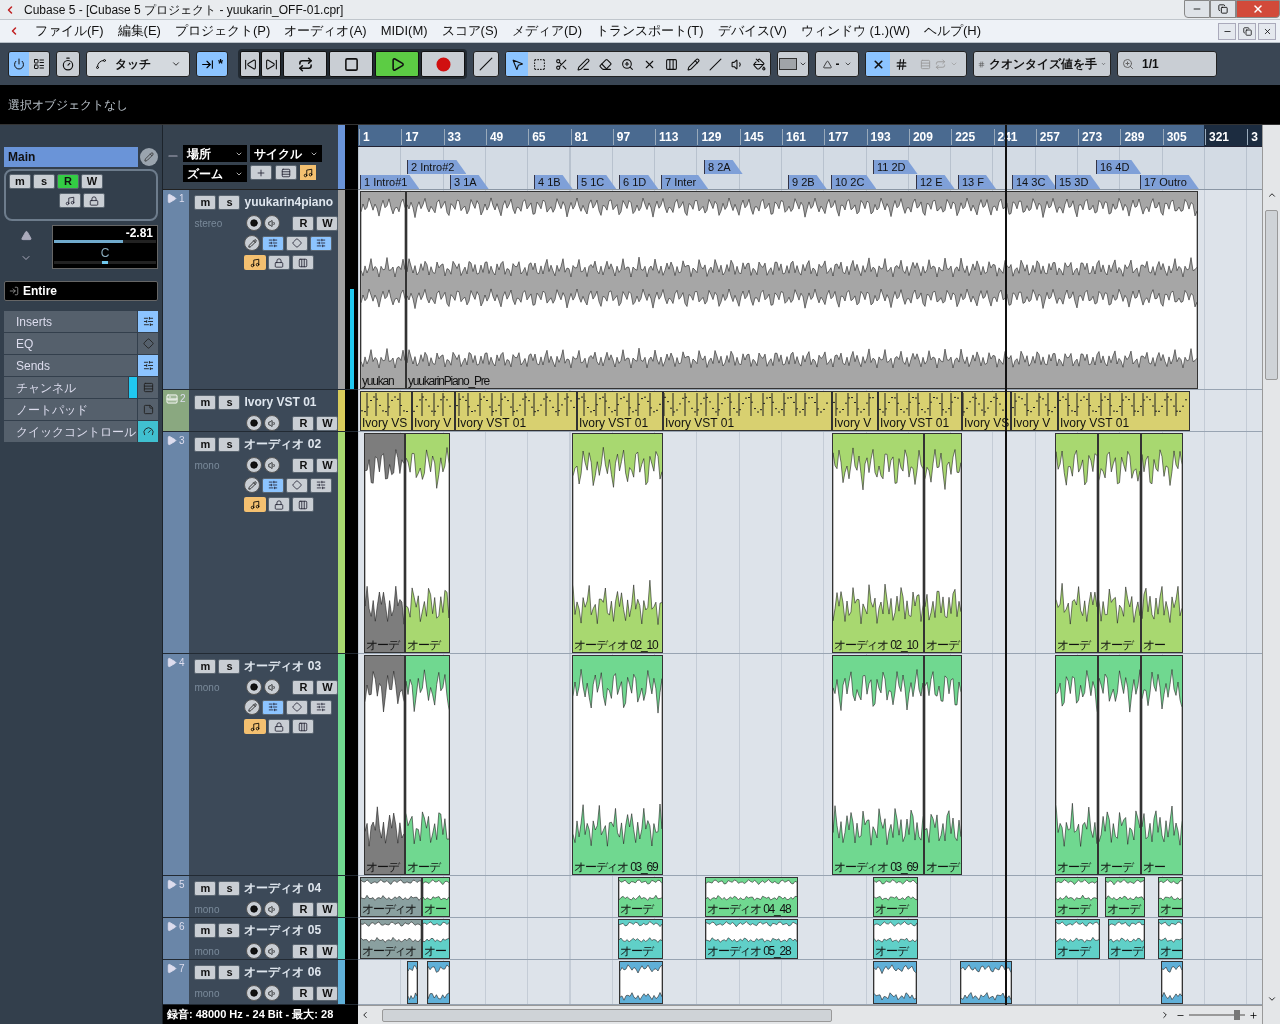 The height and width of the screenshot is (1024, 1280). I want to click on track-name: Ivory VST 01, so click(280, 402).